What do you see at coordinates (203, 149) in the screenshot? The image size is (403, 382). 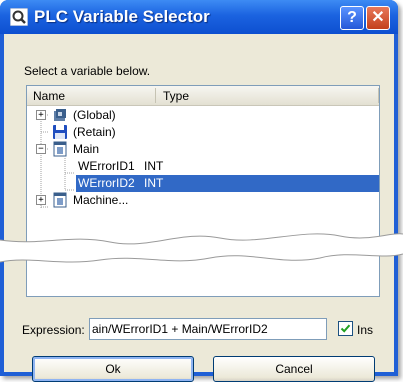 I see `tree-row: − Main` at bounding box center [203, 149].